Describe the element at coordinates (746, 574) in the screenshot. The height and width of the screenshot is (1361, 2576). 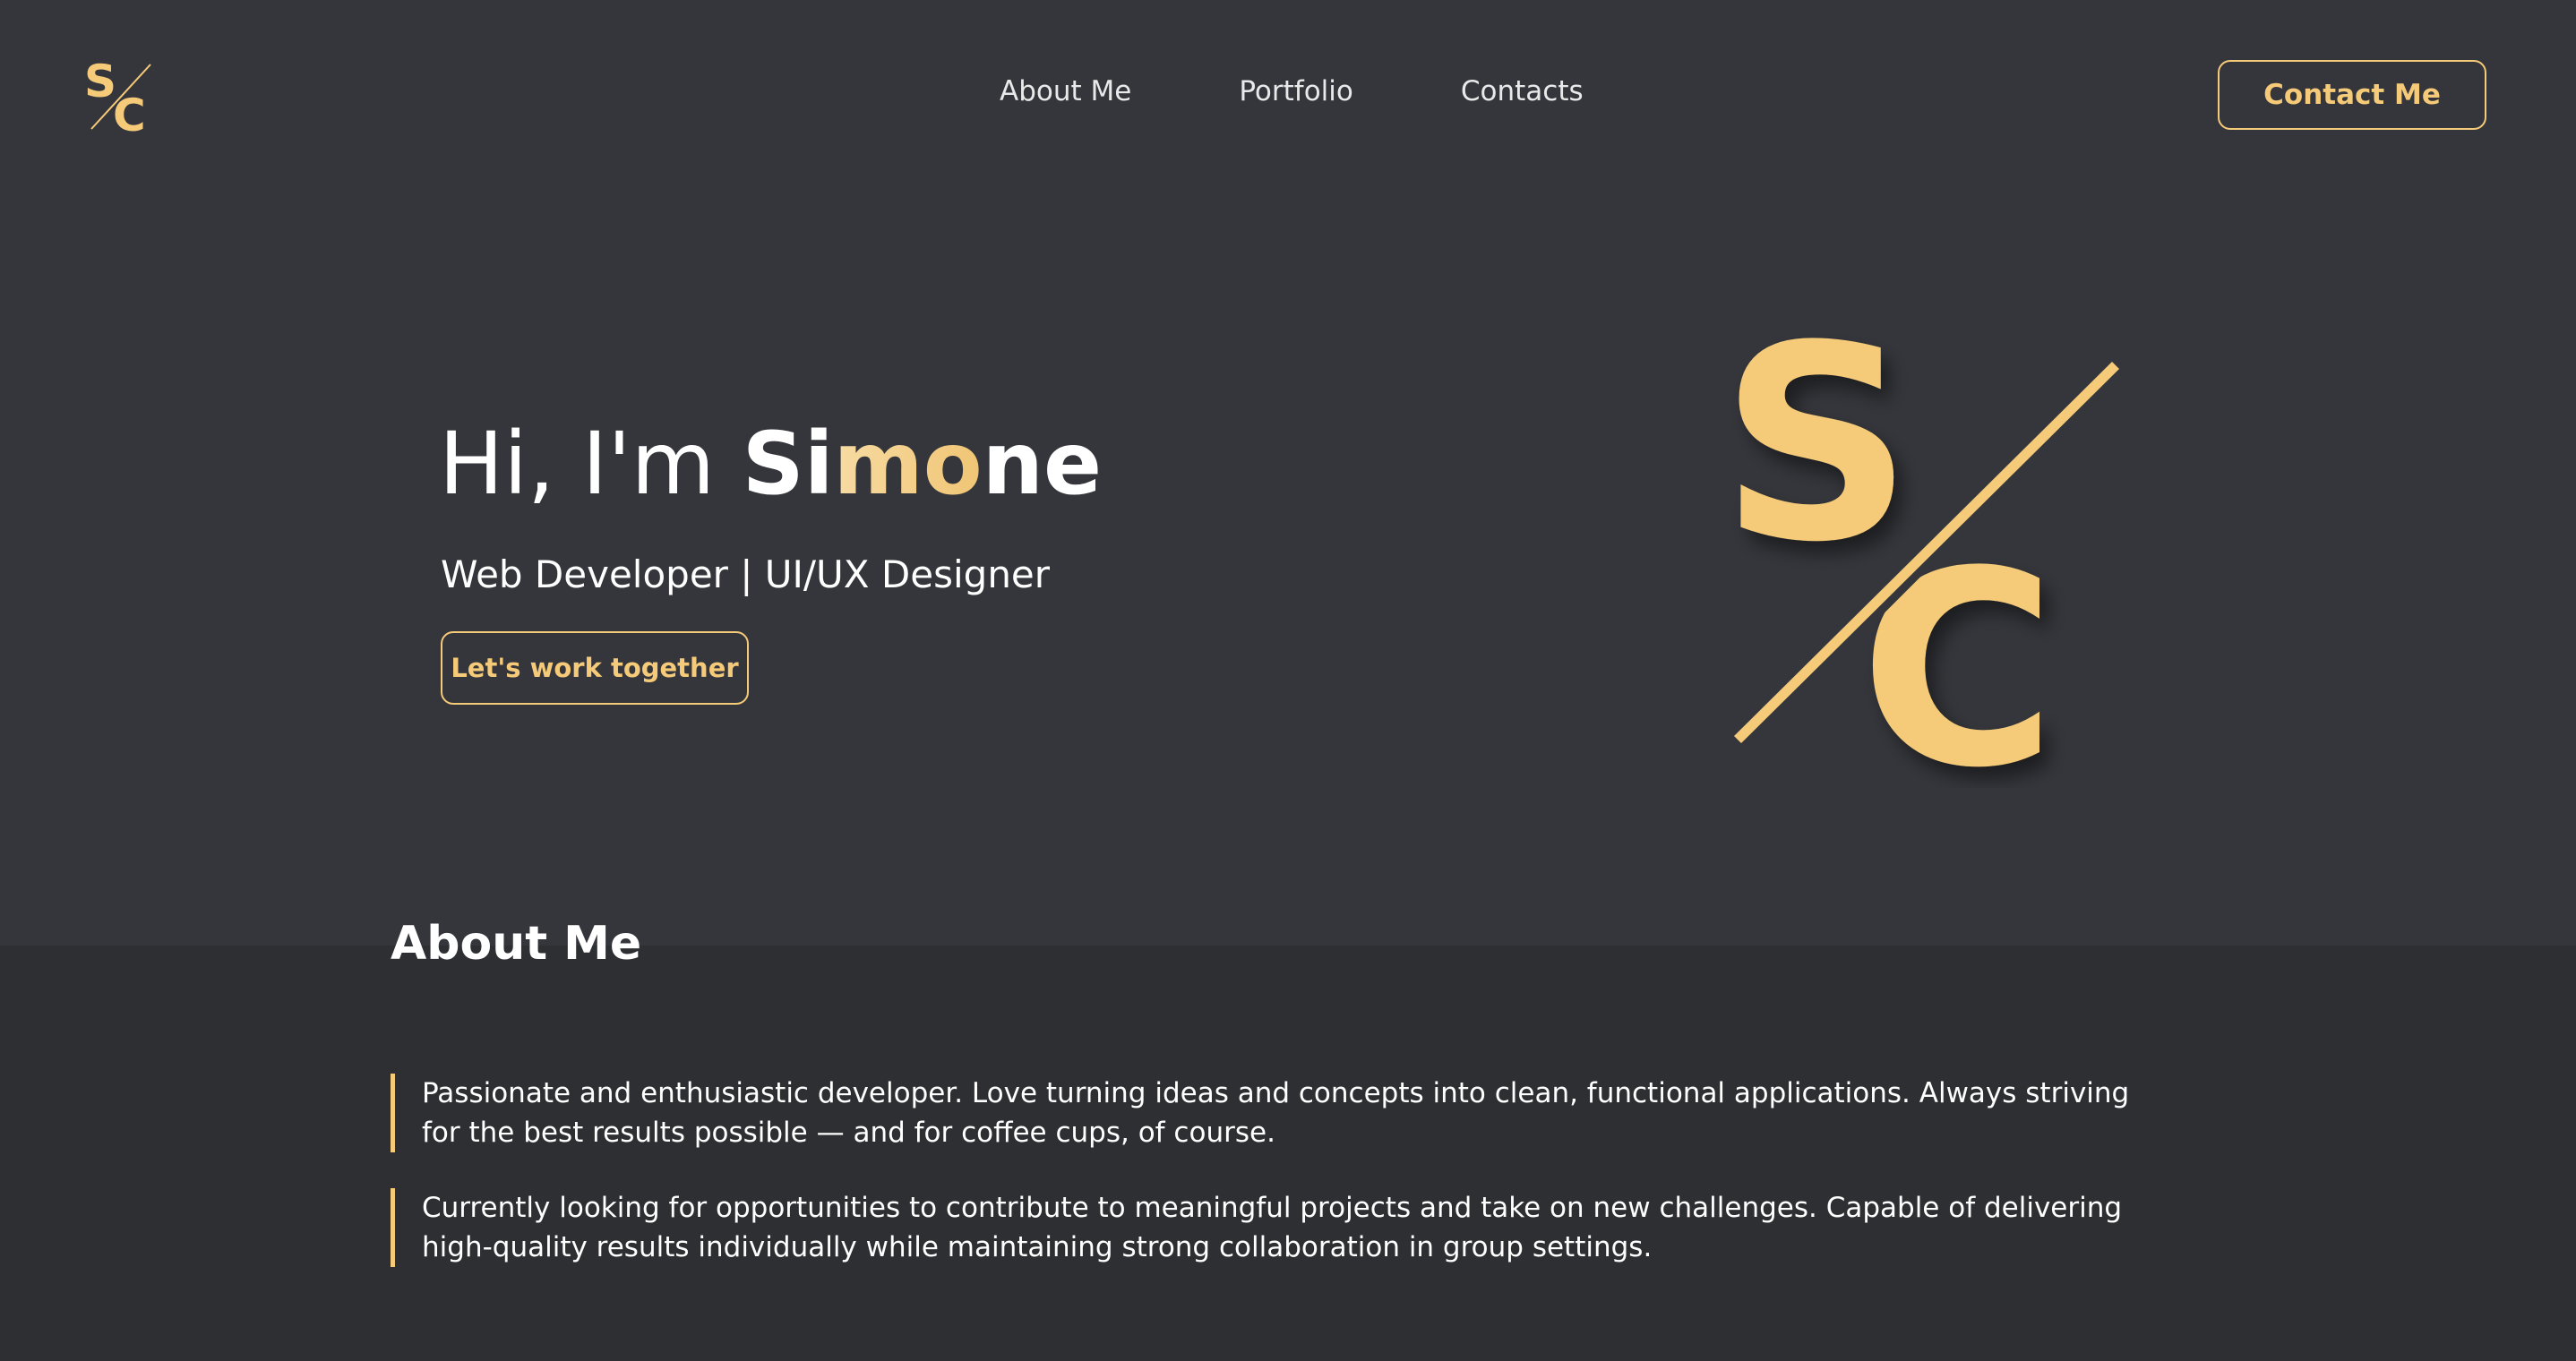
I see `hero-subtitle: Web Developer | UI/UX Designer` at that location.